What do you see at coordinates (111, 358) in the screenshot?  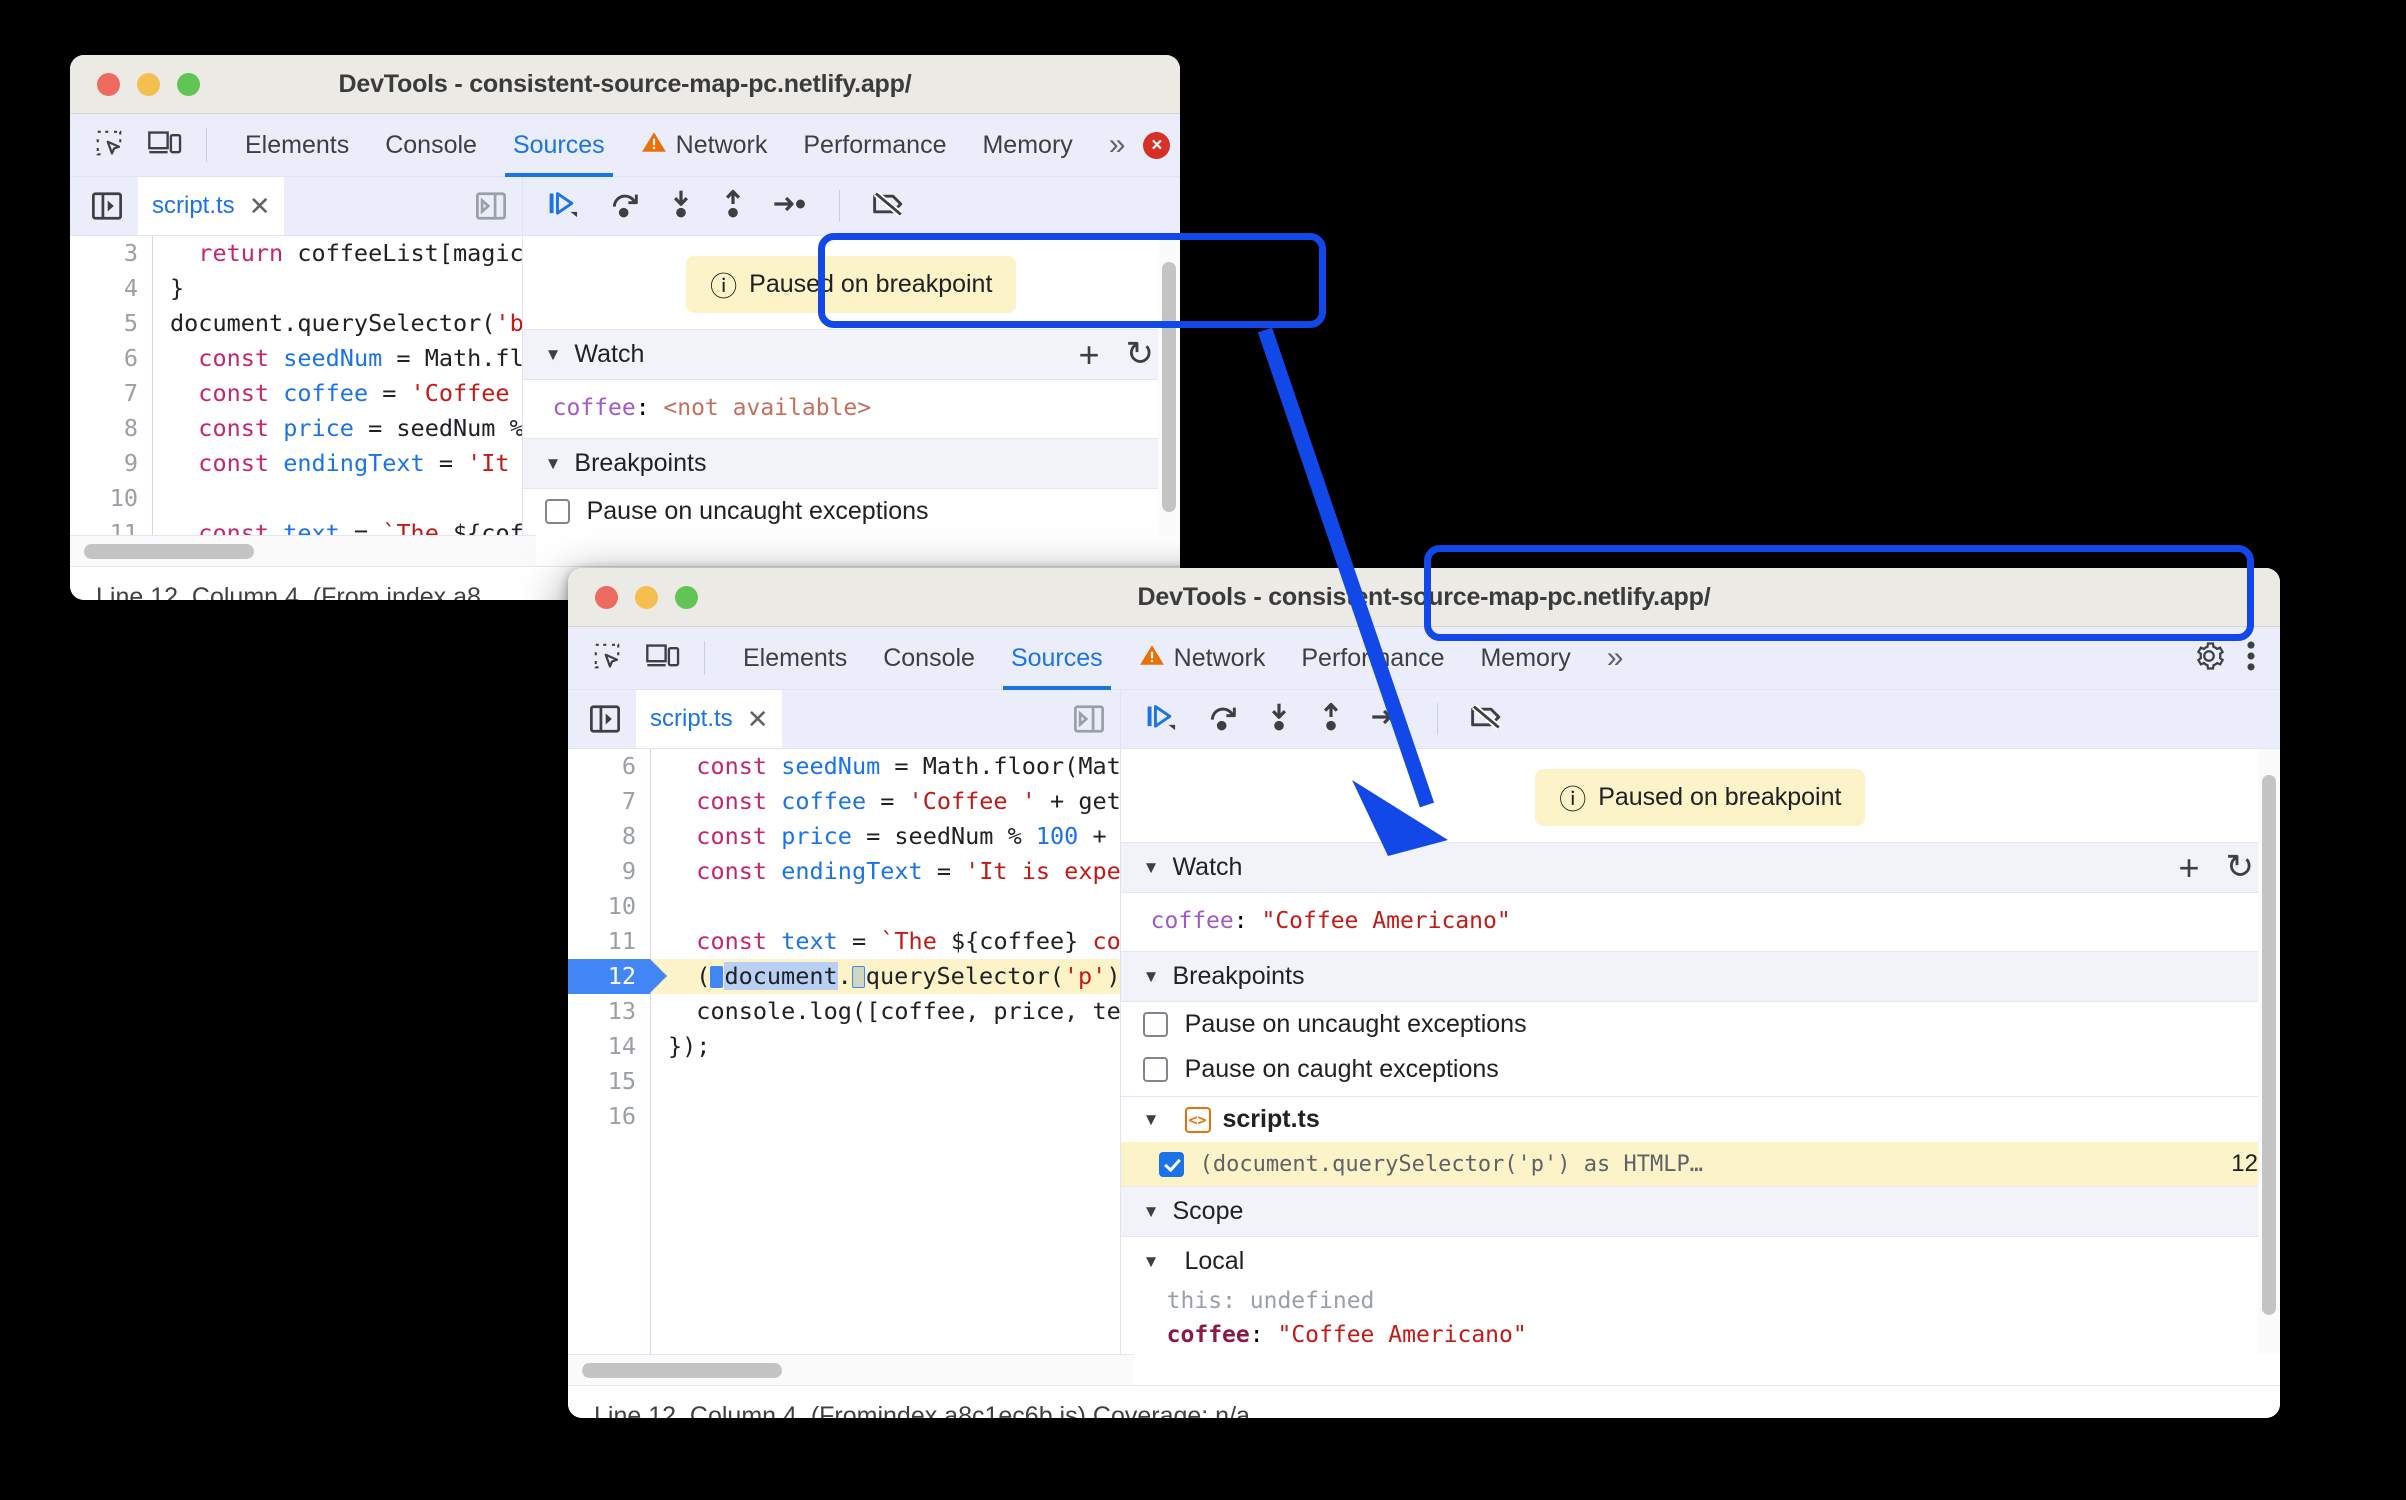 I see `line-number: 6` at bounding box center [111, 358].